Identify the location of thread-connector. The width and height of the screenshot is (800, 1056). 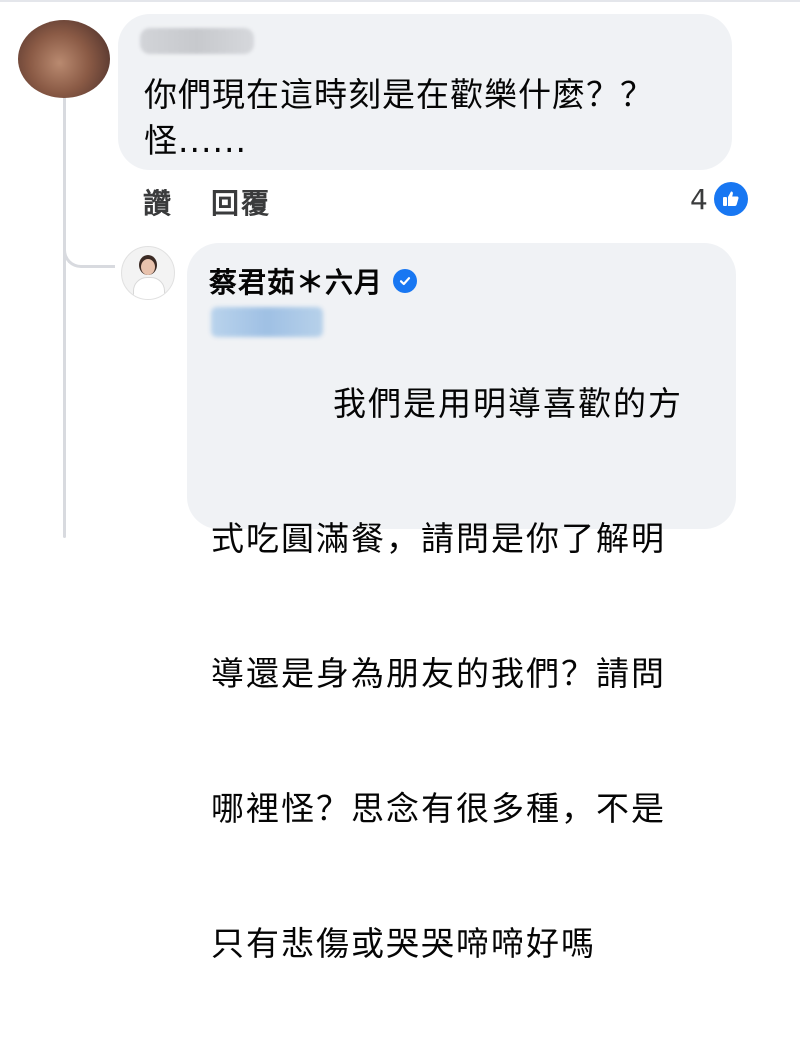
(89, 248).